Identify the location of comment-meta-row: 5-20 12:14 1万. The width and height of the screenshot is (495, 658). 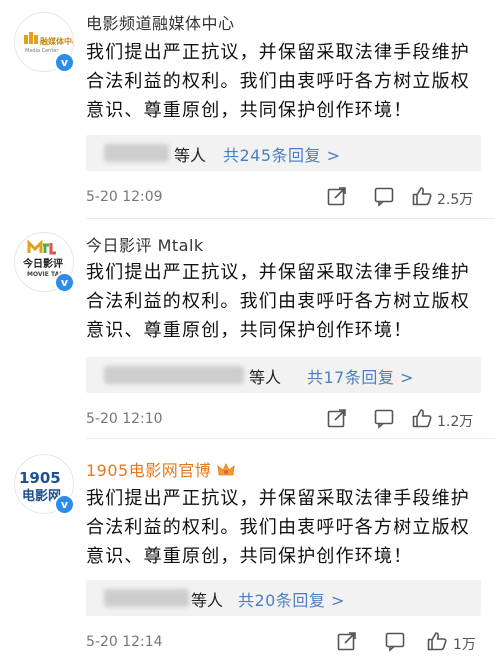
(283, 643).